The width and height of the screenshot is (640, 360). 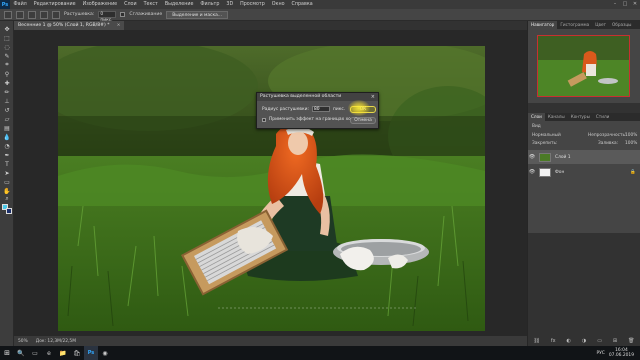 I want to click on zoom-tool-icon: ⌕, so click(x=7, y=199).